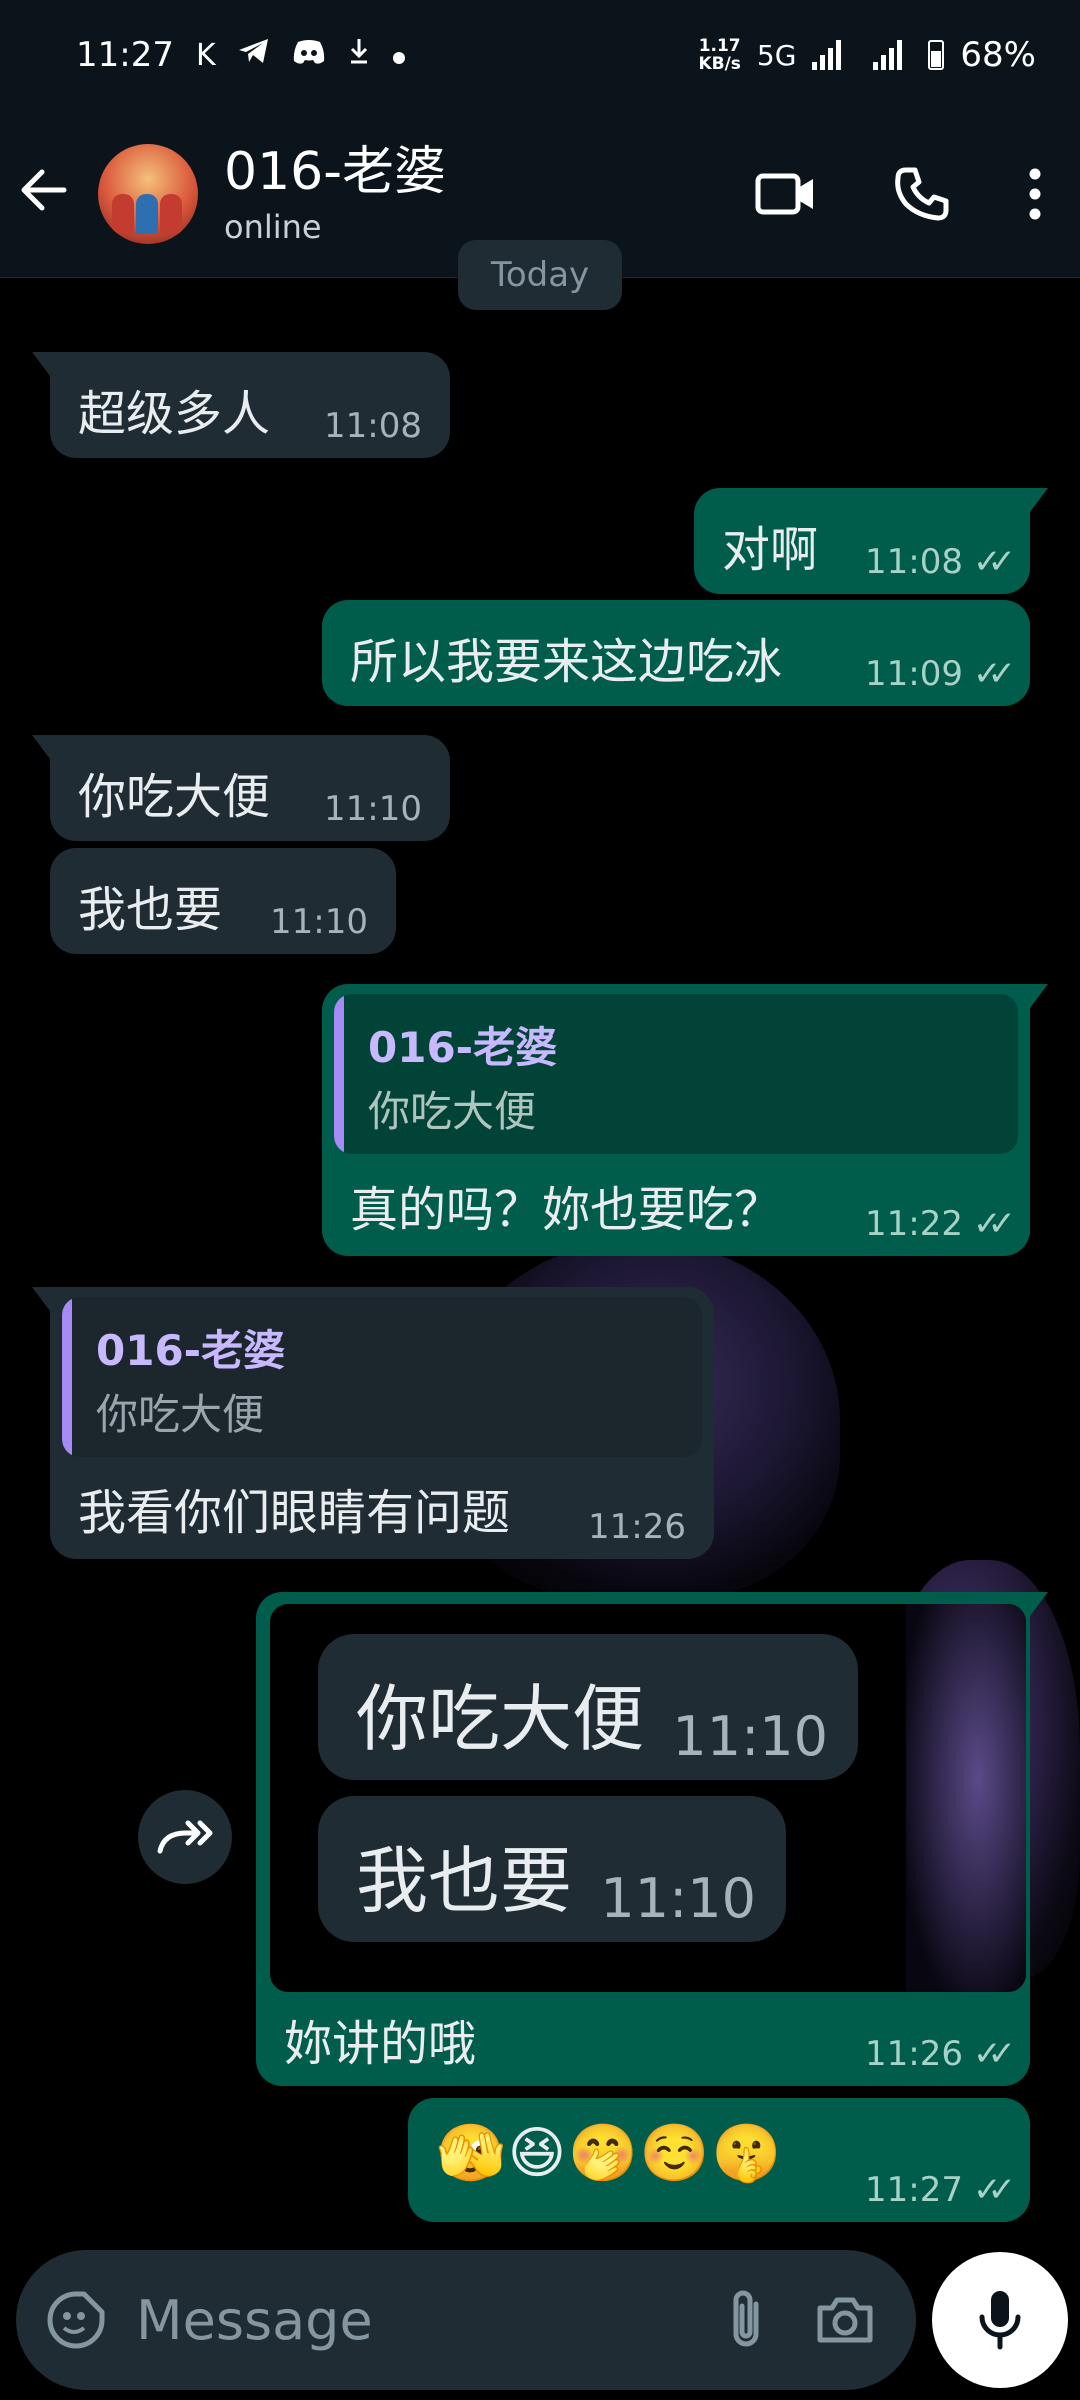  What do you see at coordinates (914, 1224) in the screenshot?
I see `message-time: 11:22` at bounding box center [914, 1224].